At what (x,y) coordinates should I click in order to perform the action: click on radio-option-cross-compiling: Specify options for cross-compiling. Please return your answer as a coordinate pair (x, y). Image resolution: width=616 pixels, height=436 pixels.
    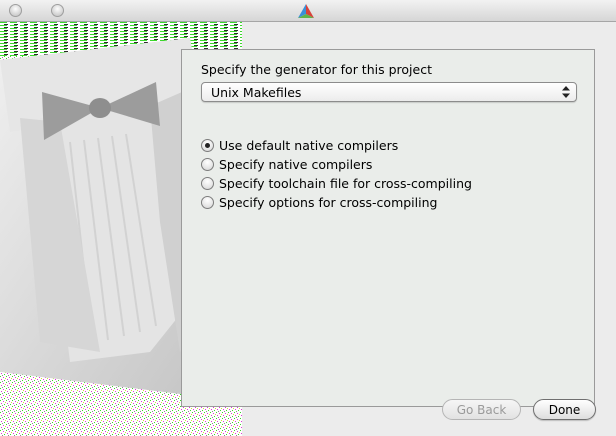
    Looking at the image, I should click on (319, 202).